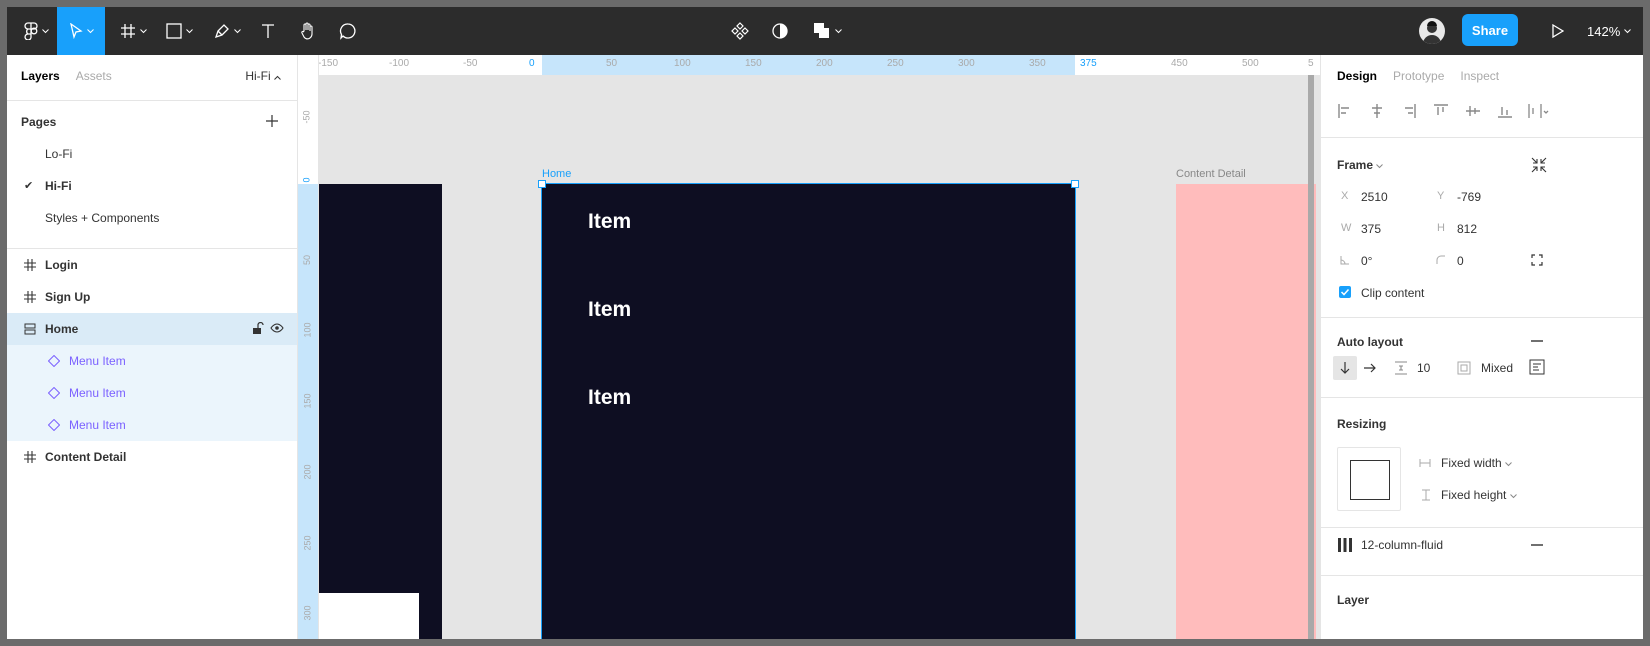 The width and height of the screenshot is (1650, 646). I want to click on clip-content-checkbox, so click(1345, 292).